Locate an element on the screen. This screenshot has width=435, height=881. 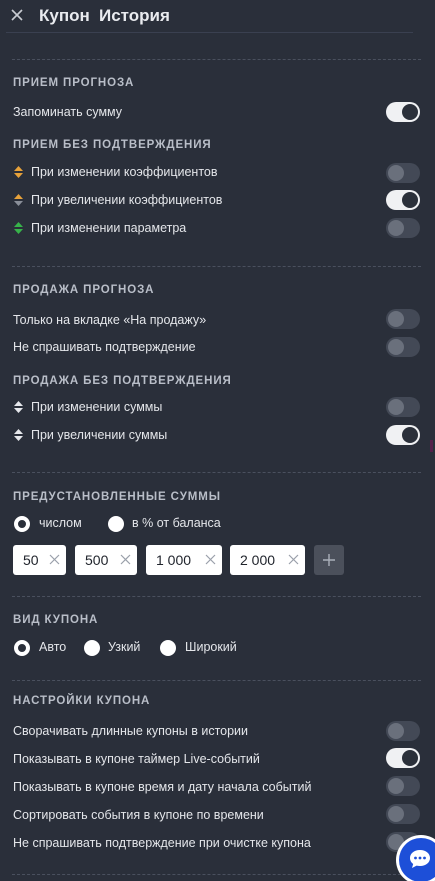
sort-by-time-label: Сортировать события в купоне по времени is located at coordinates (138, 815).